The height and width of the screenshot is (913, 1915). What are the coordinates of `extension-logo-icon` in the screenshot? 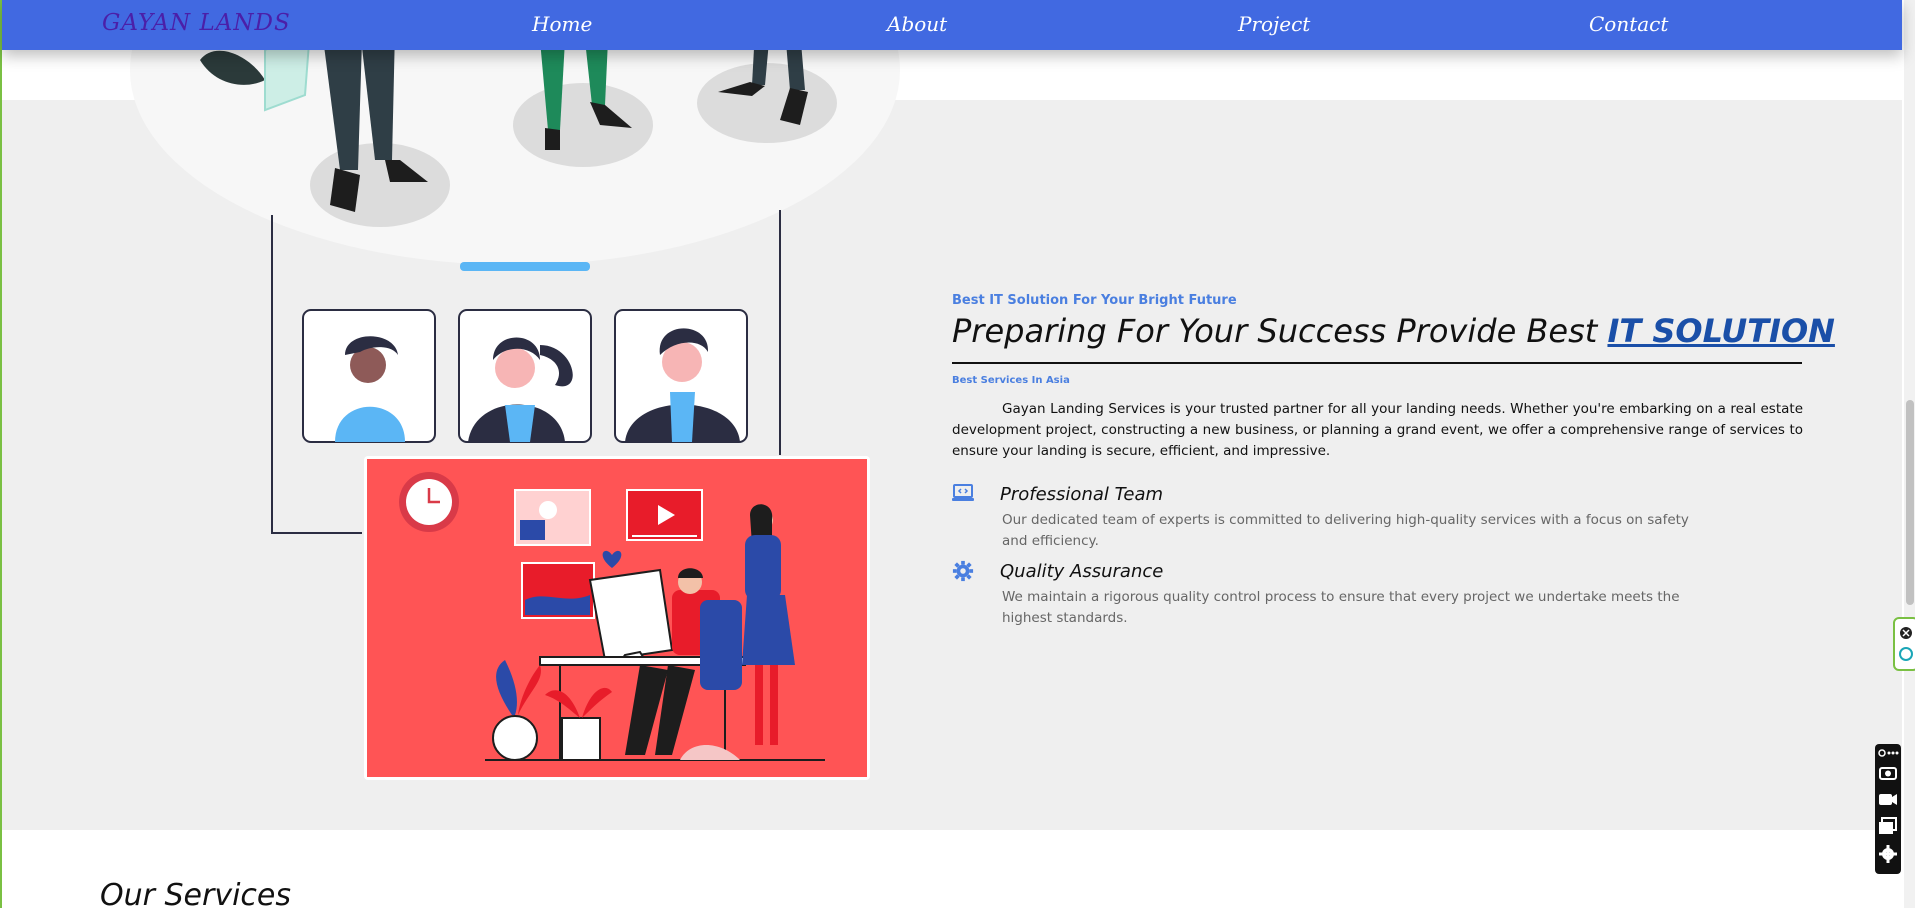 It's located at (1906, 654).